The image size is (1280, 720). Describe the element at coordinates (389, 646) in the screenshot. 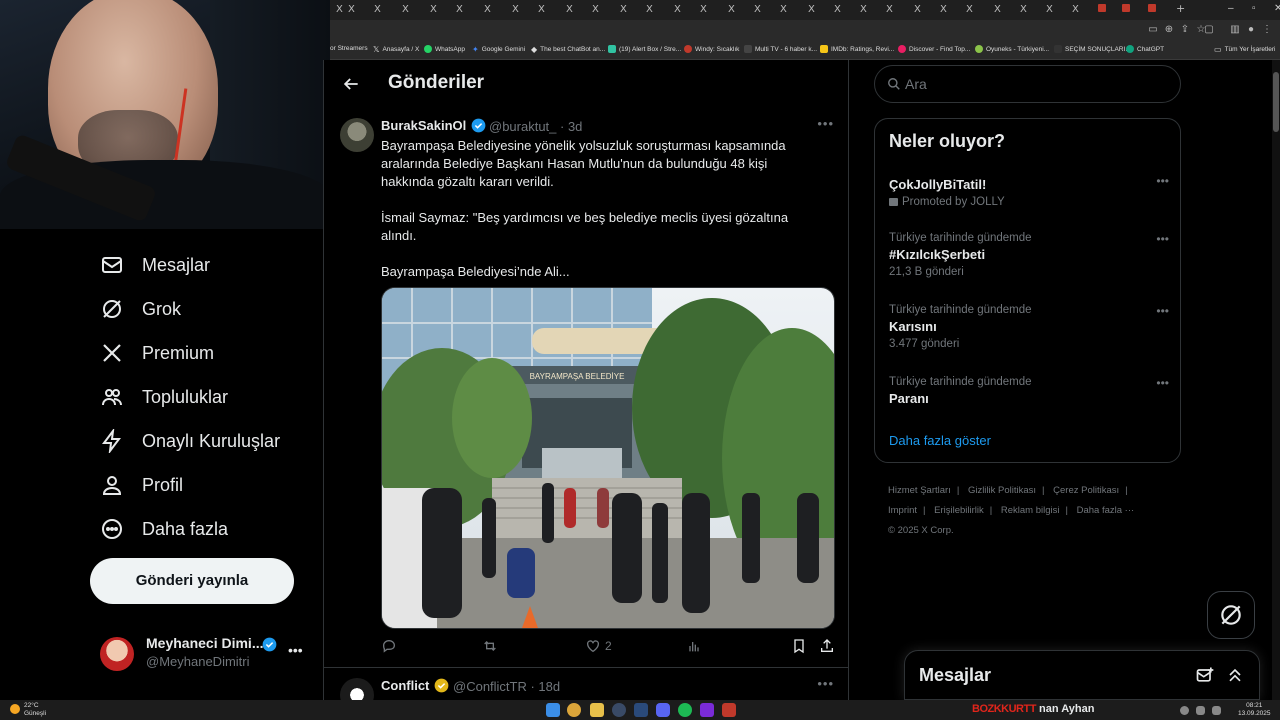

I see `reply-button` at that location.